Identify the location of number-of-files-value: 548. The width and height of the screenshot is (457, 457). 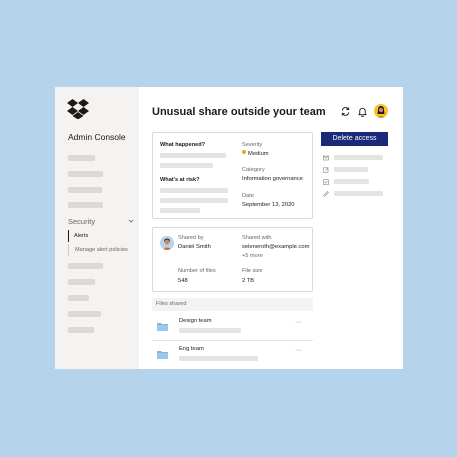
(183, 281).